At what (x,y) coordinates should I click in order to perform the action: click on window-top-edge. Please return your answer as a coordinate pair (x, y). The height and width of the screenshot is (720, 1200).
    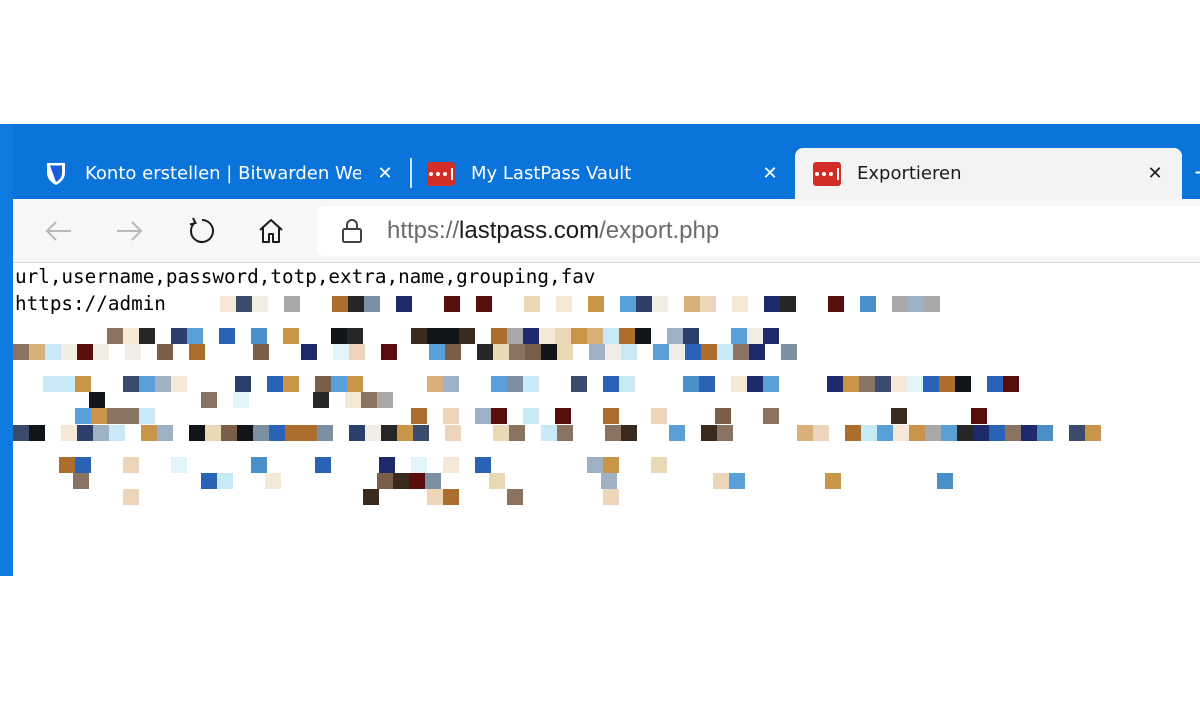
    Looking at the image, I should click on (600, 136).